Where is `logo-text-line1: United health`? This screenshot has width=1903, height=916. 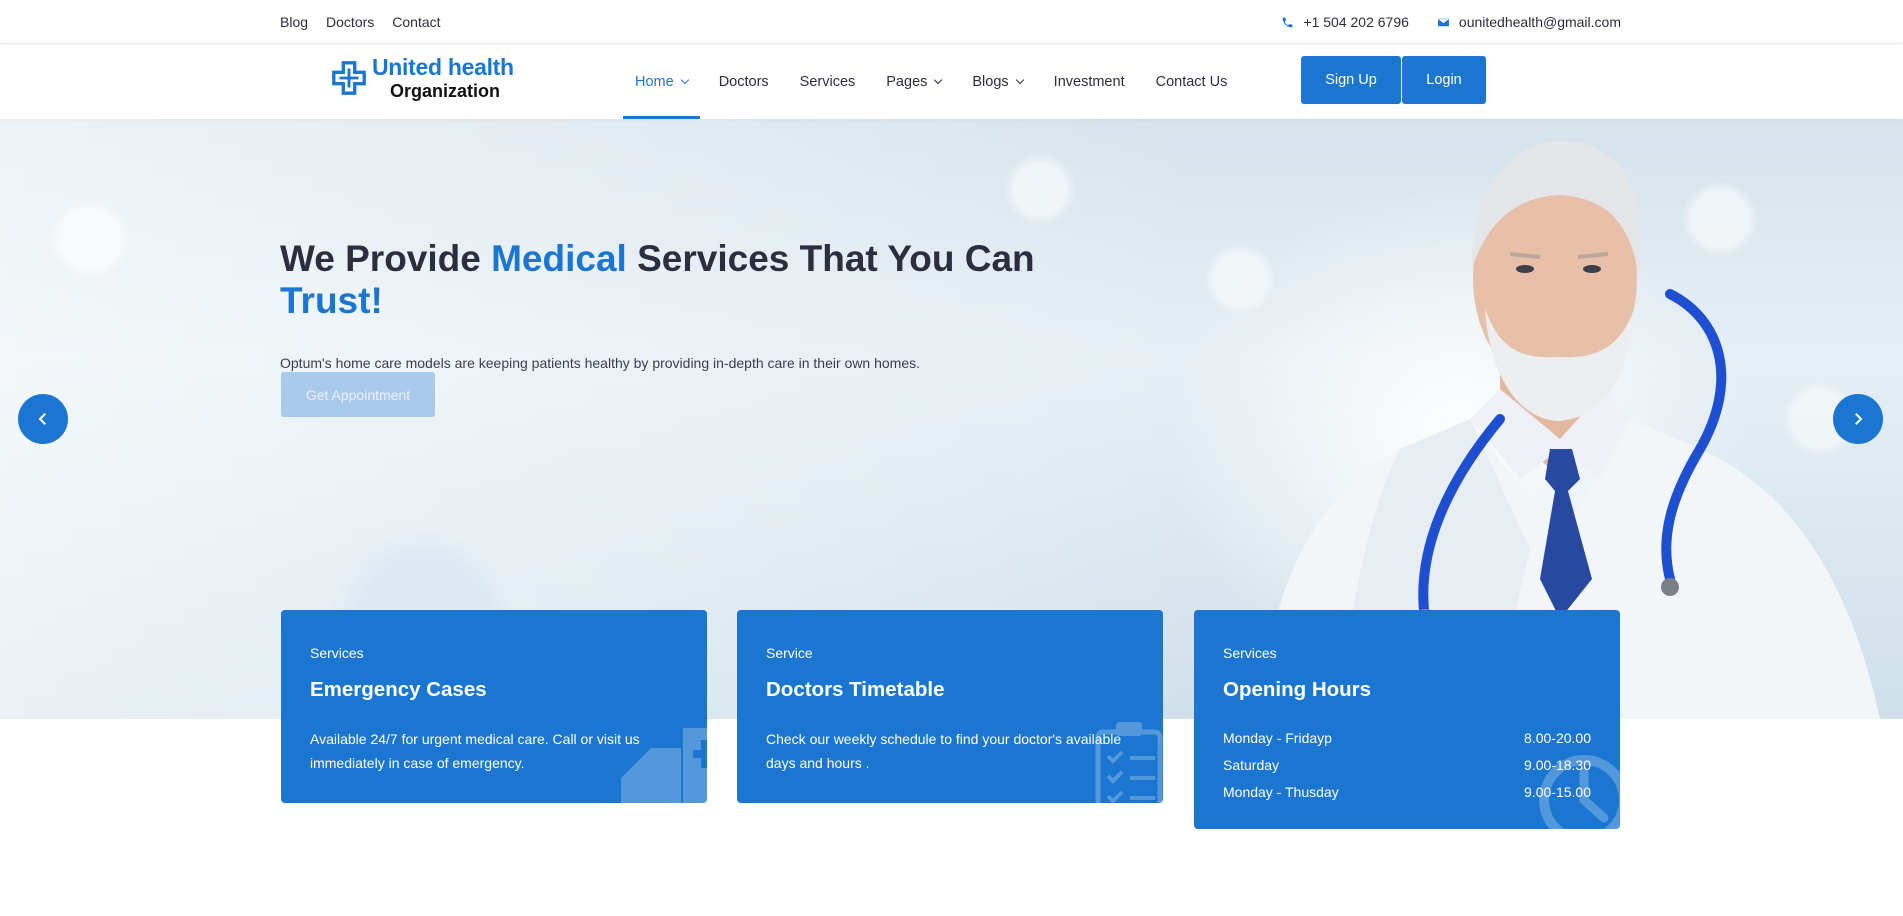 logo-text-line1: United health is located at coordinates (443, 67).